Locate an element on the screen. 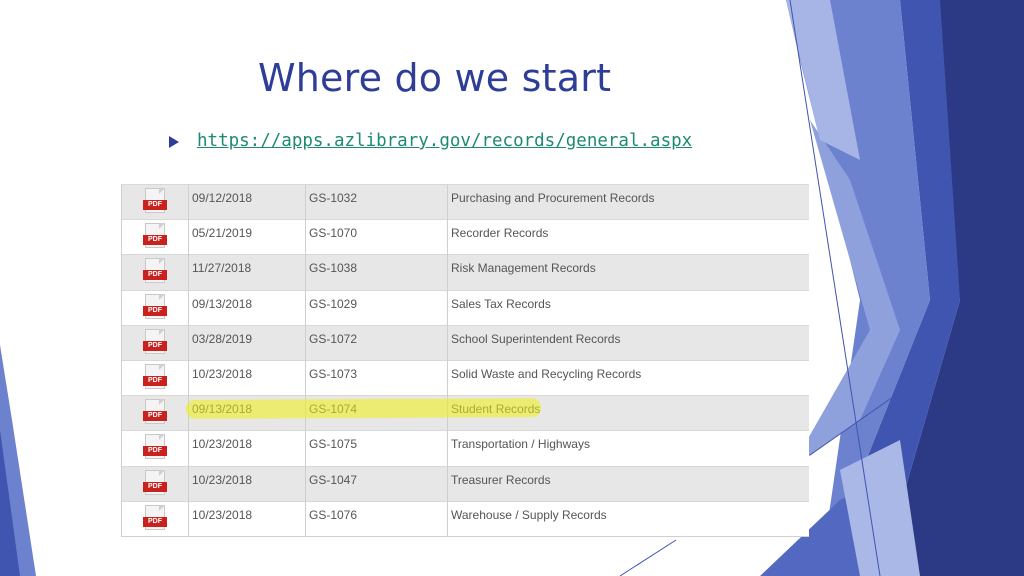 The image size is (1024, 576). record-title: Transportation / Highways is located at coordinates (628, 448).